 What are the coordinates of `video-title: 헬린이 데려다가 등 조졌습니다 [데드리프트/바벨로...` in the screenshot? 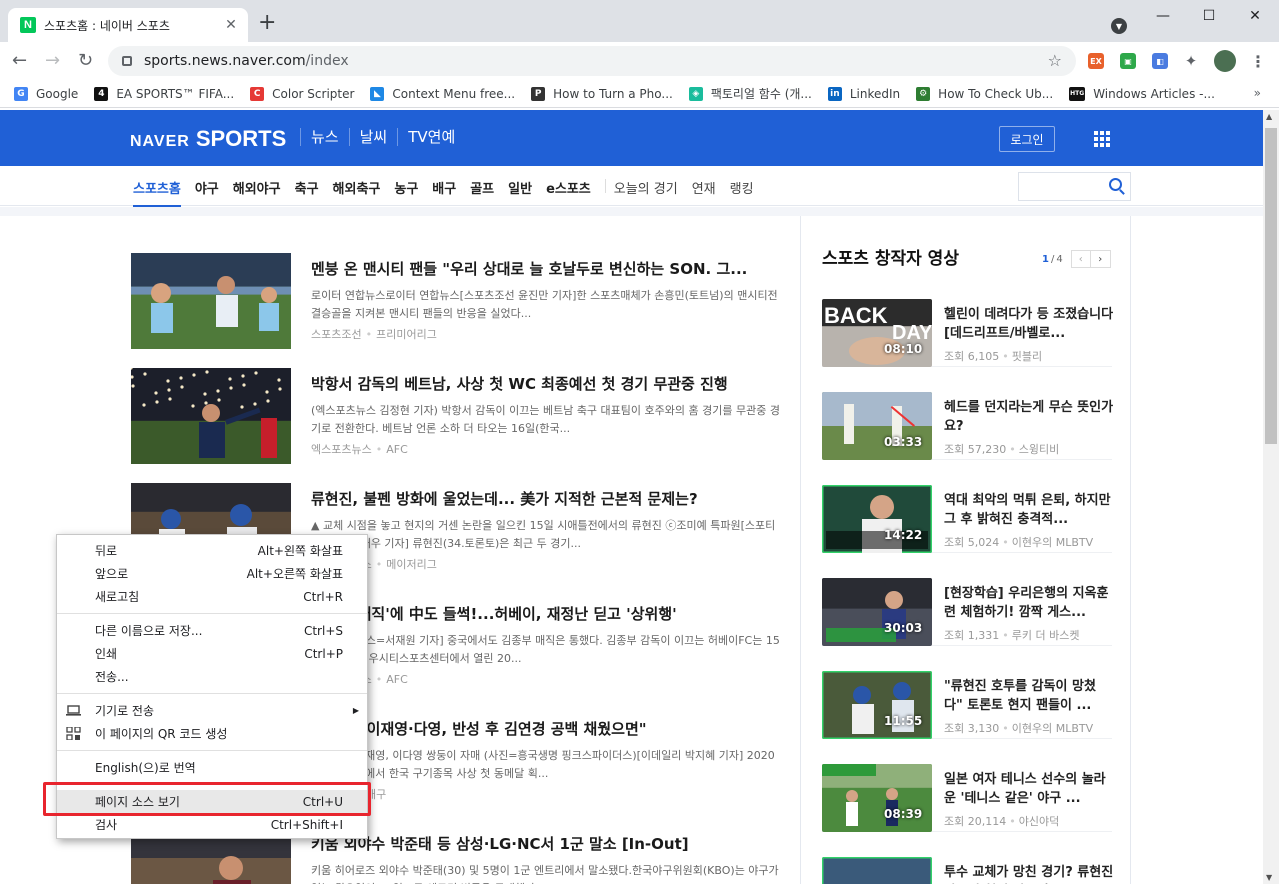 It's located at (1029, 324).